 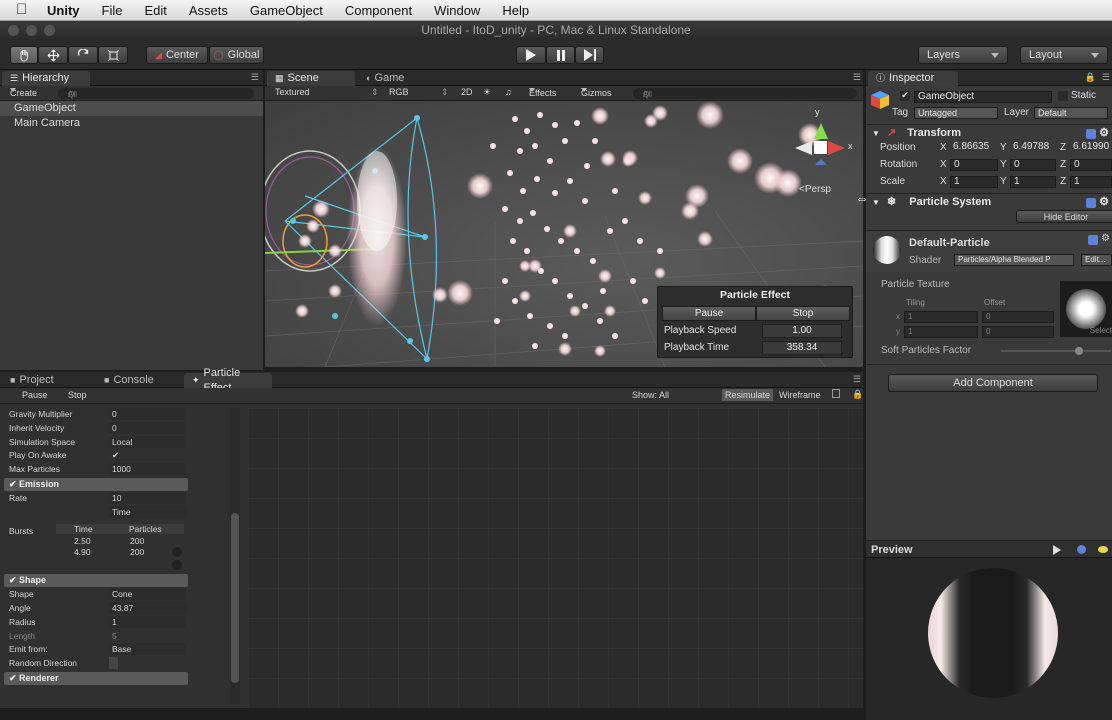 I want to click on emit-from-dropdown: Base, so click(x=147, y=649).